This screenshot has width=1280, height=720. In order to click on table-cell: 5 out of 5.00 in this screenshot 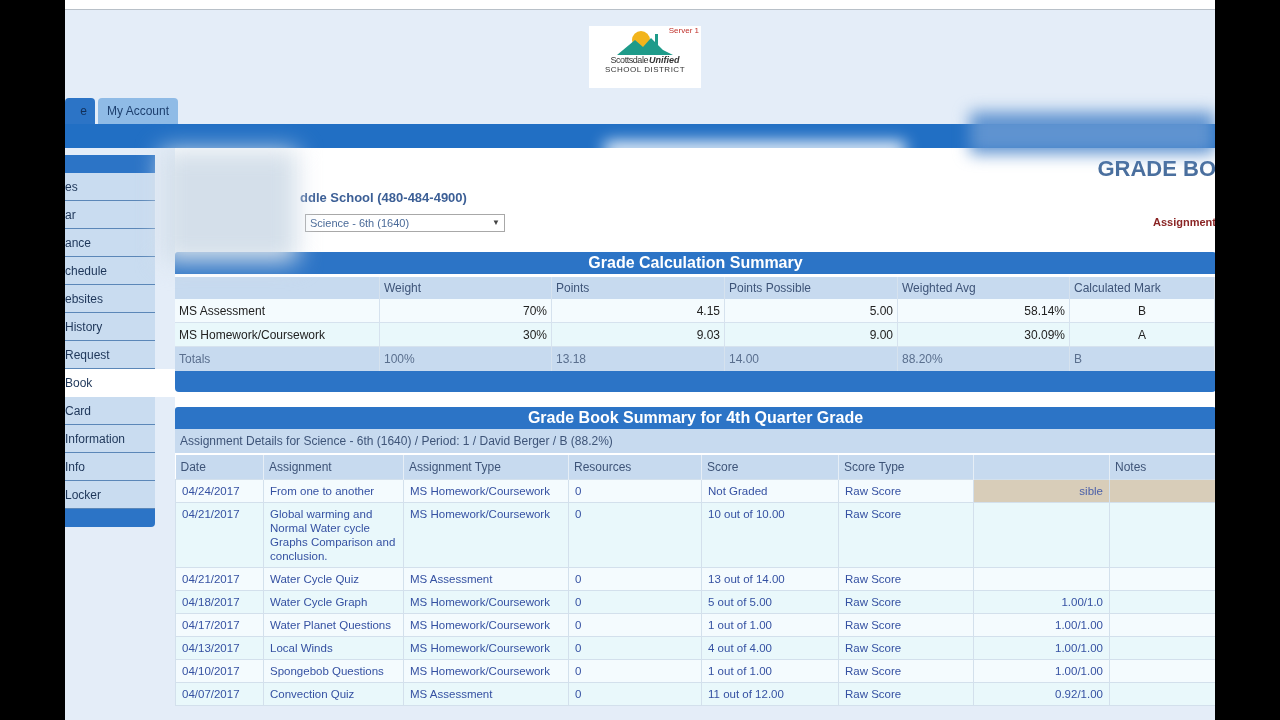, I will do `click(740, 601)`.